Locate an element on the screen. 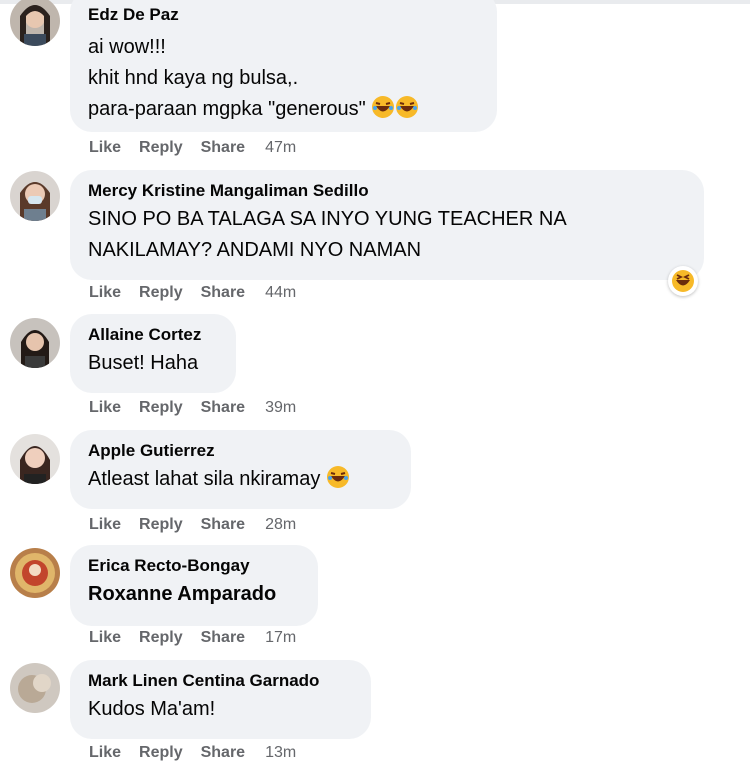 The width and height of the screenshot is (750, 769). comment-actions: Like Reply Share 39m is located at coordinates (201, 408).